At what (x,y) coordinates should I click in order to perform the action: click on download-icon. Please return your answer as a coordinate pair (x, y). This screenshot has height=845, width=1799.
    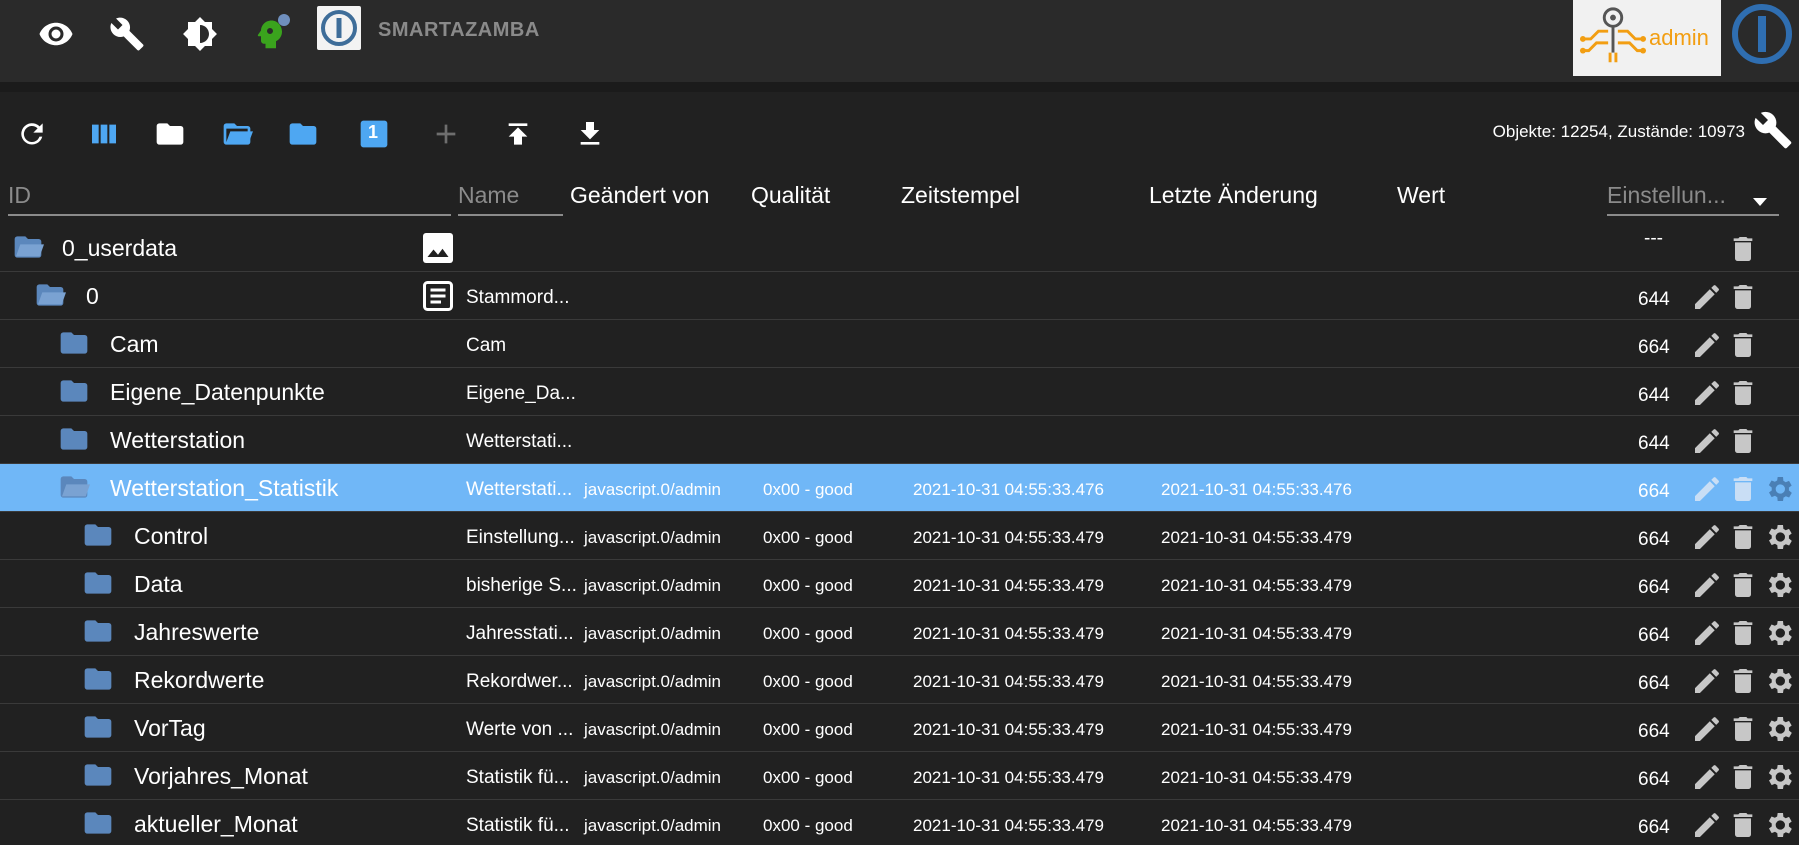
    Looking at the image, I should click on (590, 134).